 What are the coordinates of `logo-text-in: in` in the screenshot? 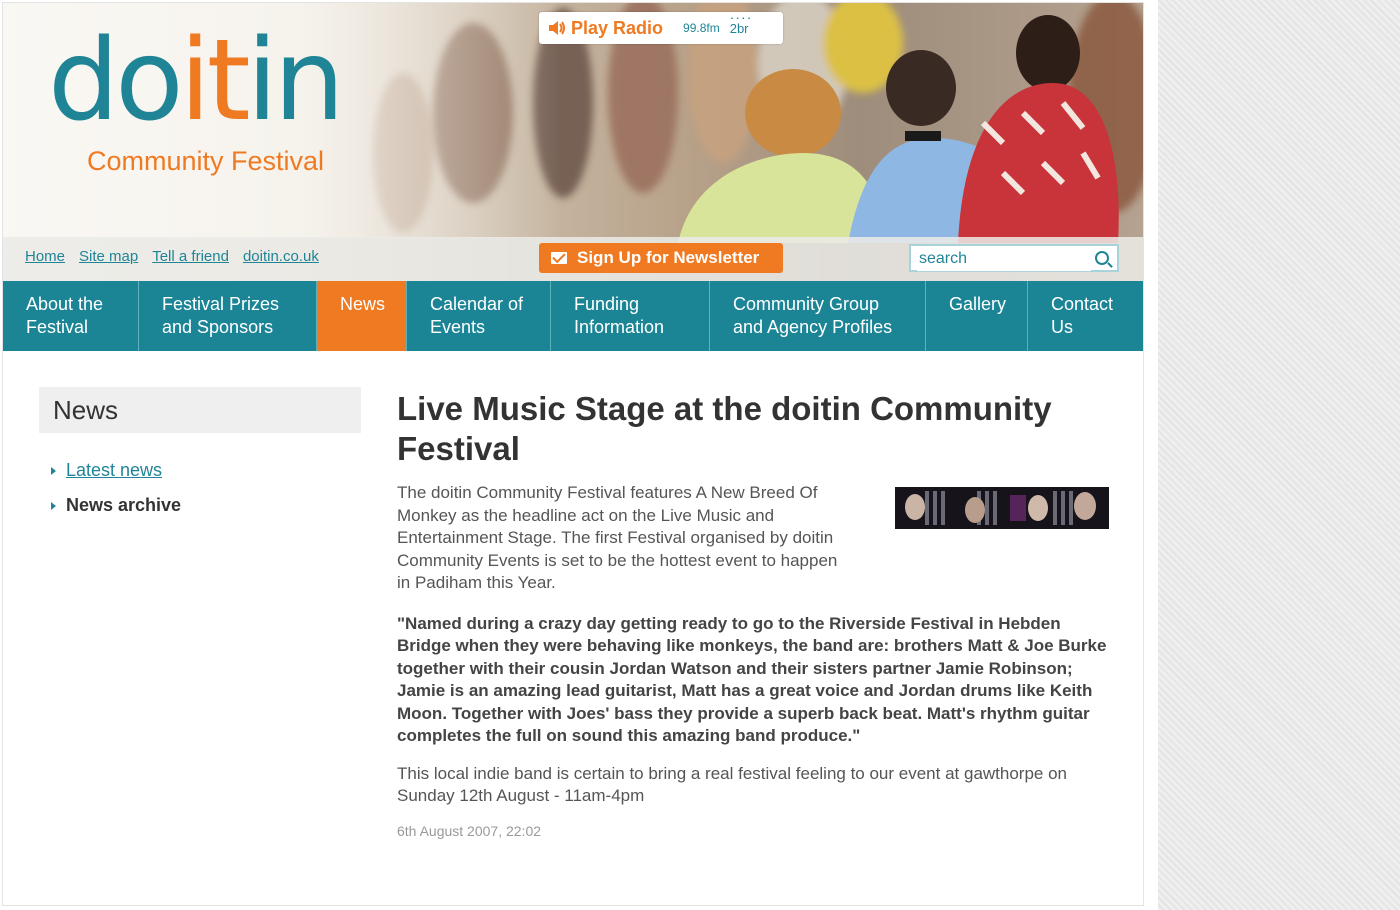 It's located at (295, 81).